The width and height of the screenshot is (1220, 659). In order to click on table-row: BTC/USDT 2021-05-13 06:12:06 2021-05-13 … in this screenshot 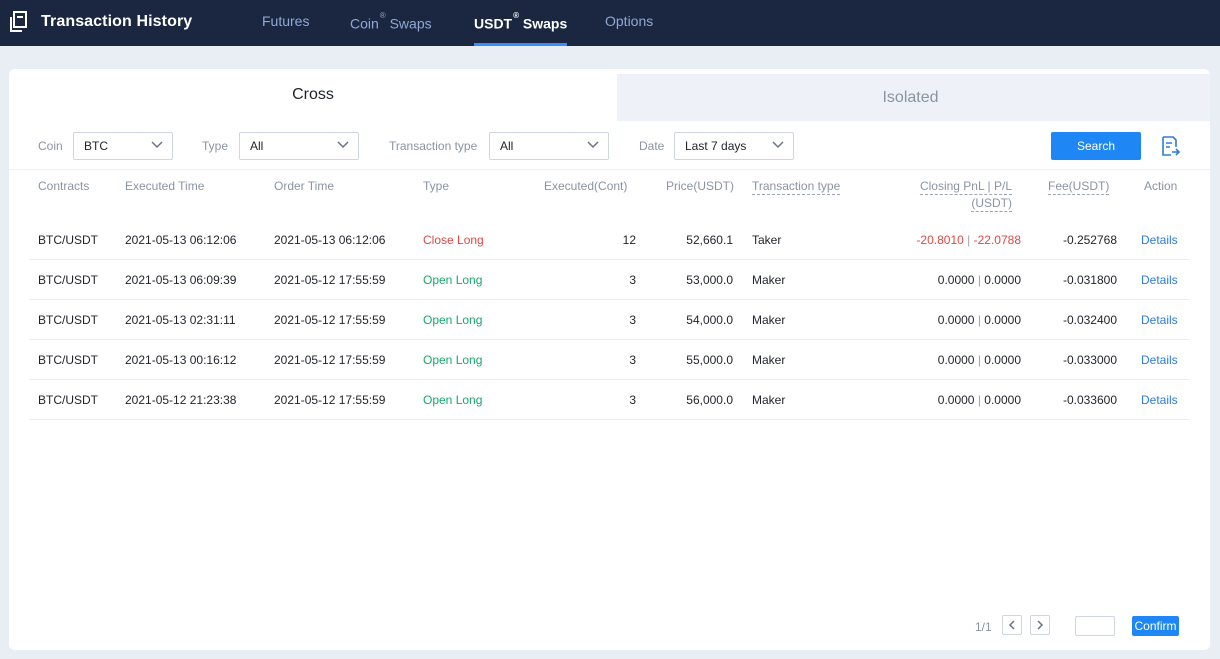, I will do `click(609, 240)`.